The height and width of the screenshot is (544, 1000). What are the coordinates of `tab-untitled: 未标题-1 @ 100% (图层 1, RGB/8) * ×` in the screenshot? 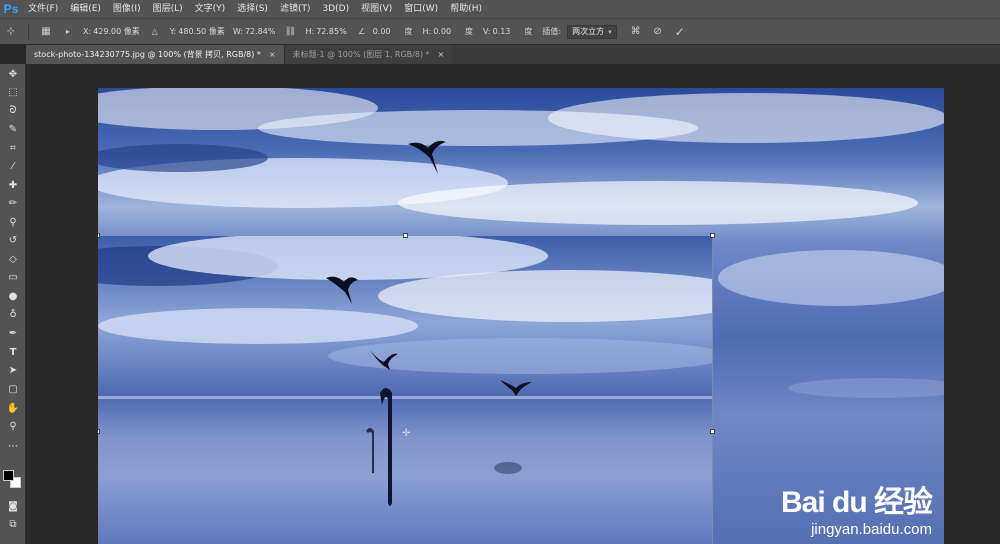 It's located at (368, 54).